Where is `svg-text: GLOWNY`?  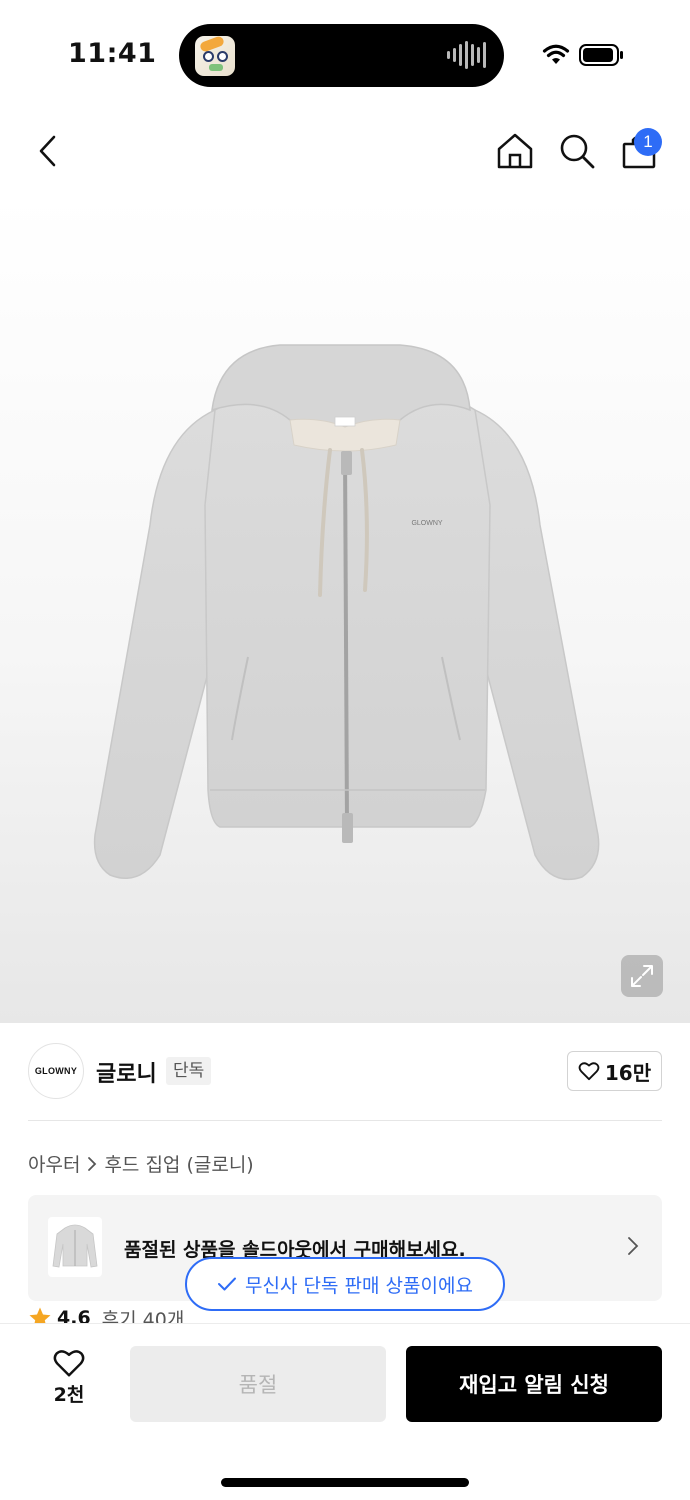 svg-text: GLOWNY is located at coordinates (426, 523).